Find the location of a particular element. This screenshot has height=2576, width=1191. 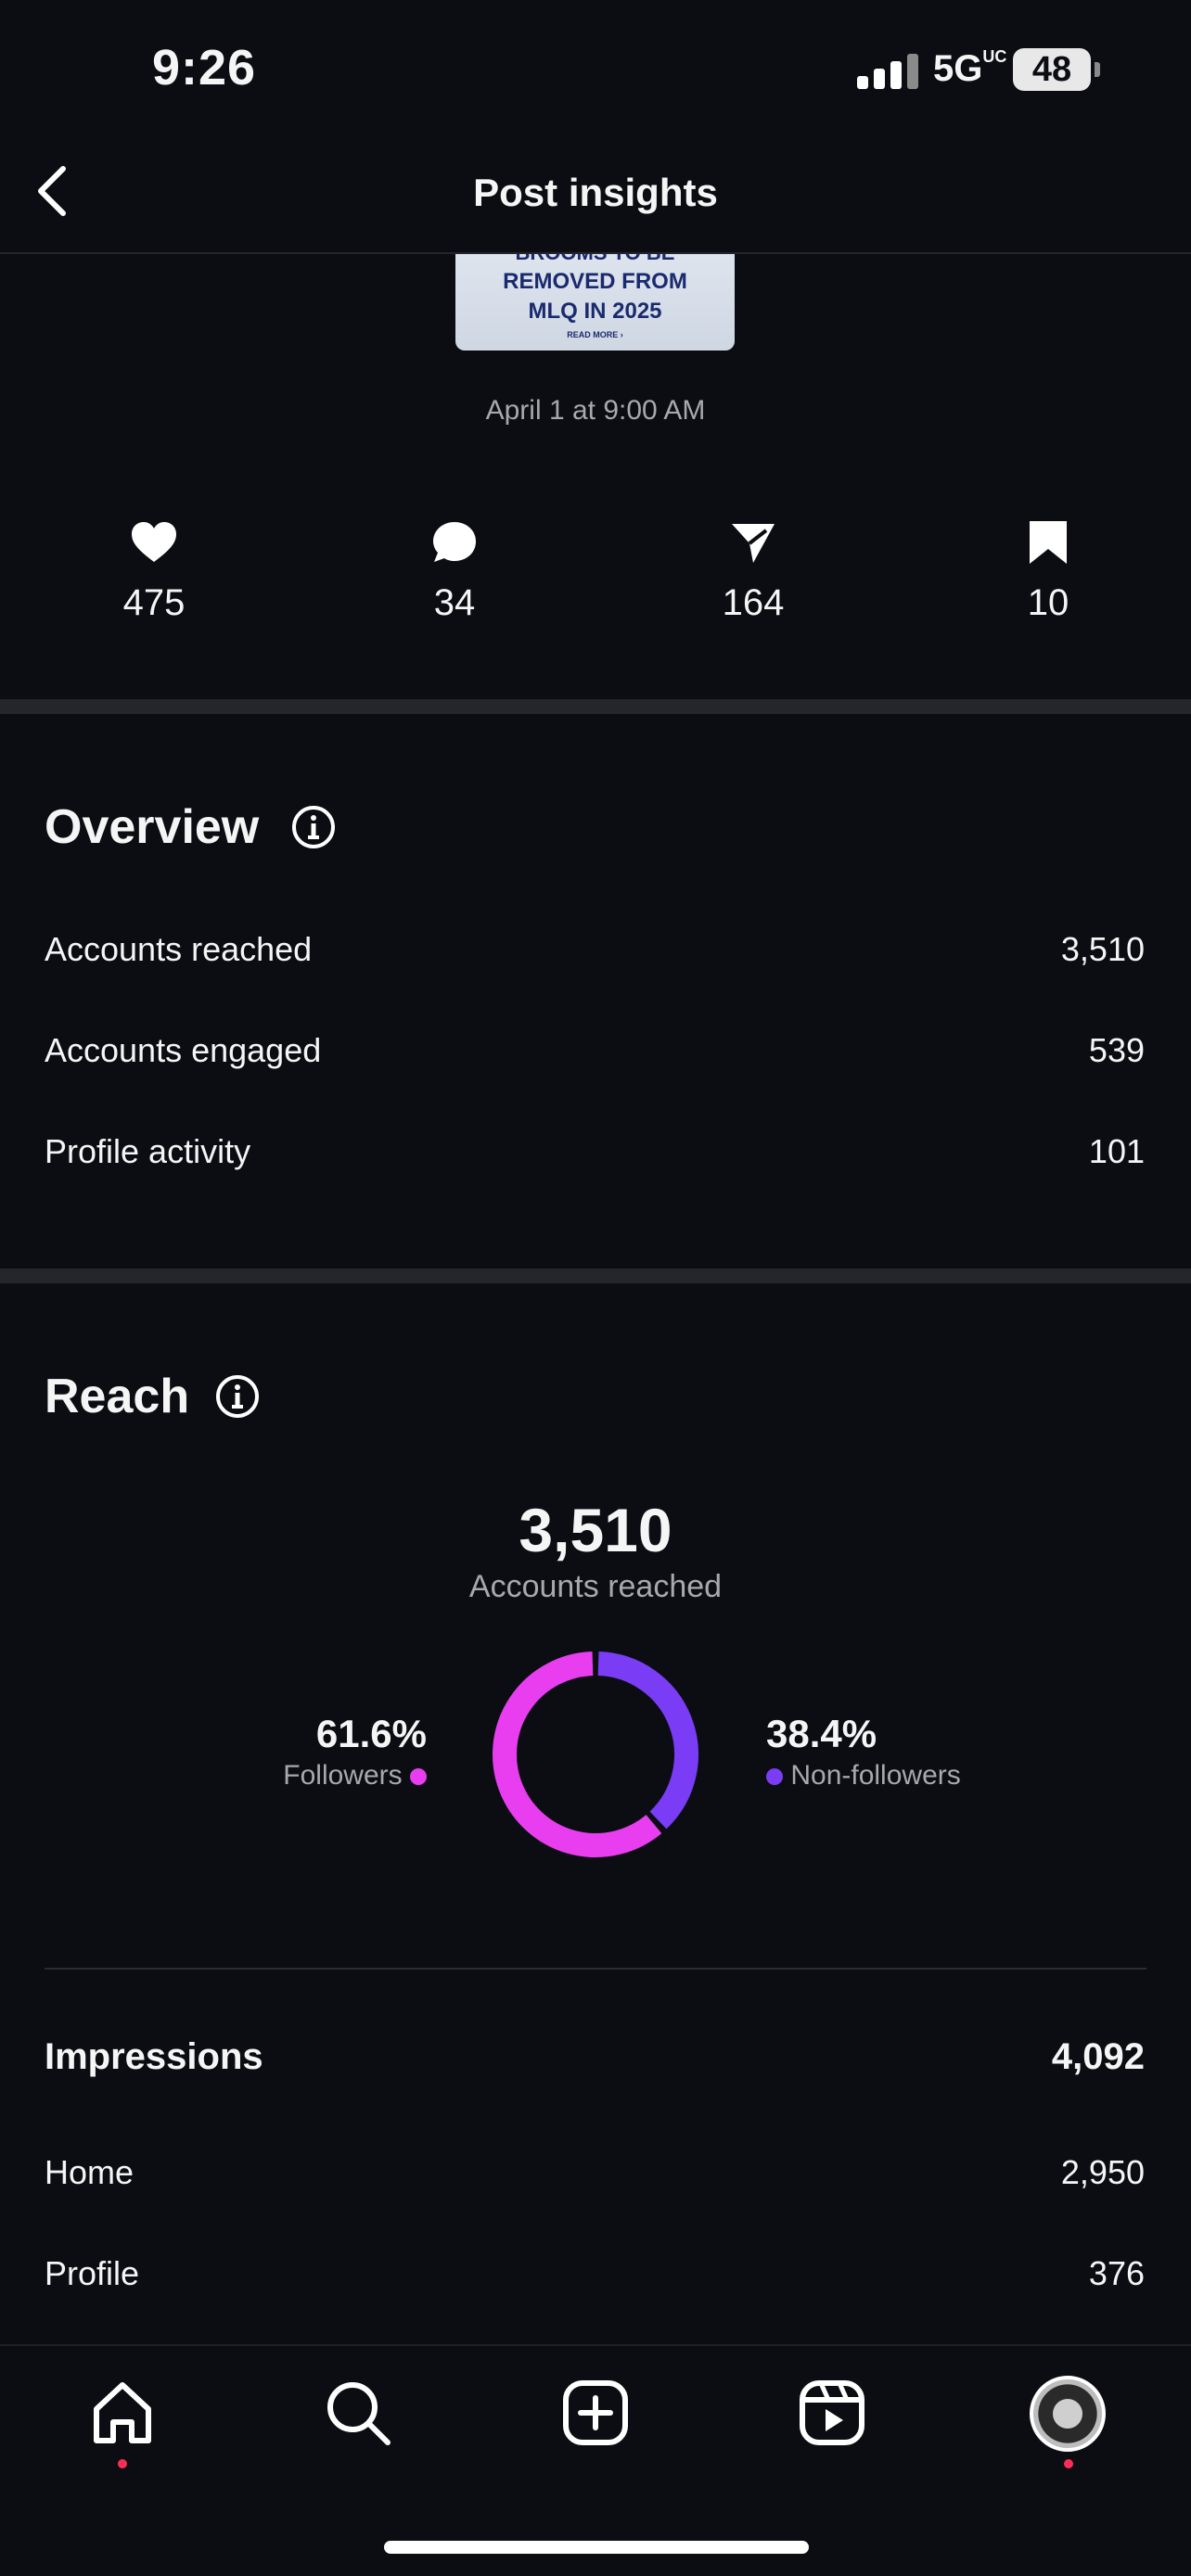

comments-stat: 34 is located at coordinates (454, 571).